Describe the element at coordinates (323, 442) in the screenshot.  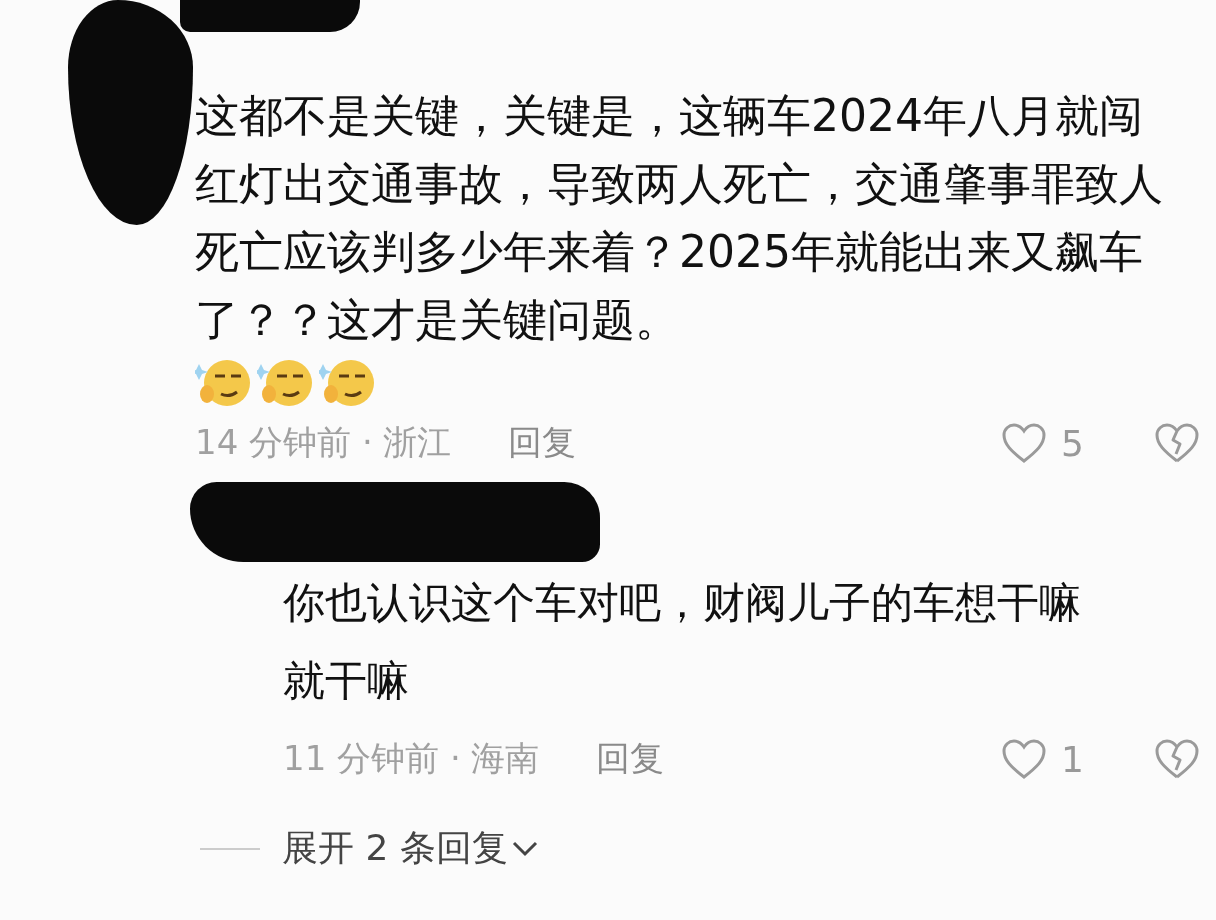
I see `comment-time: 14 分钟前 · 浙江` at that location.